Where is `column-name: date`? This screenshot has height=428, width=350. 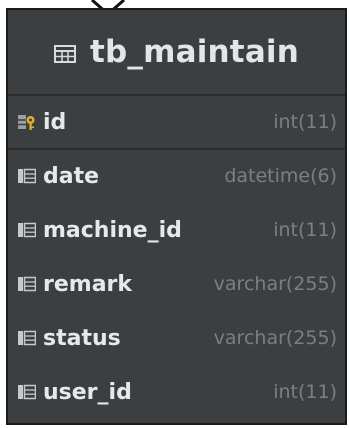
column-name: date is located at coordinates (71, 176).